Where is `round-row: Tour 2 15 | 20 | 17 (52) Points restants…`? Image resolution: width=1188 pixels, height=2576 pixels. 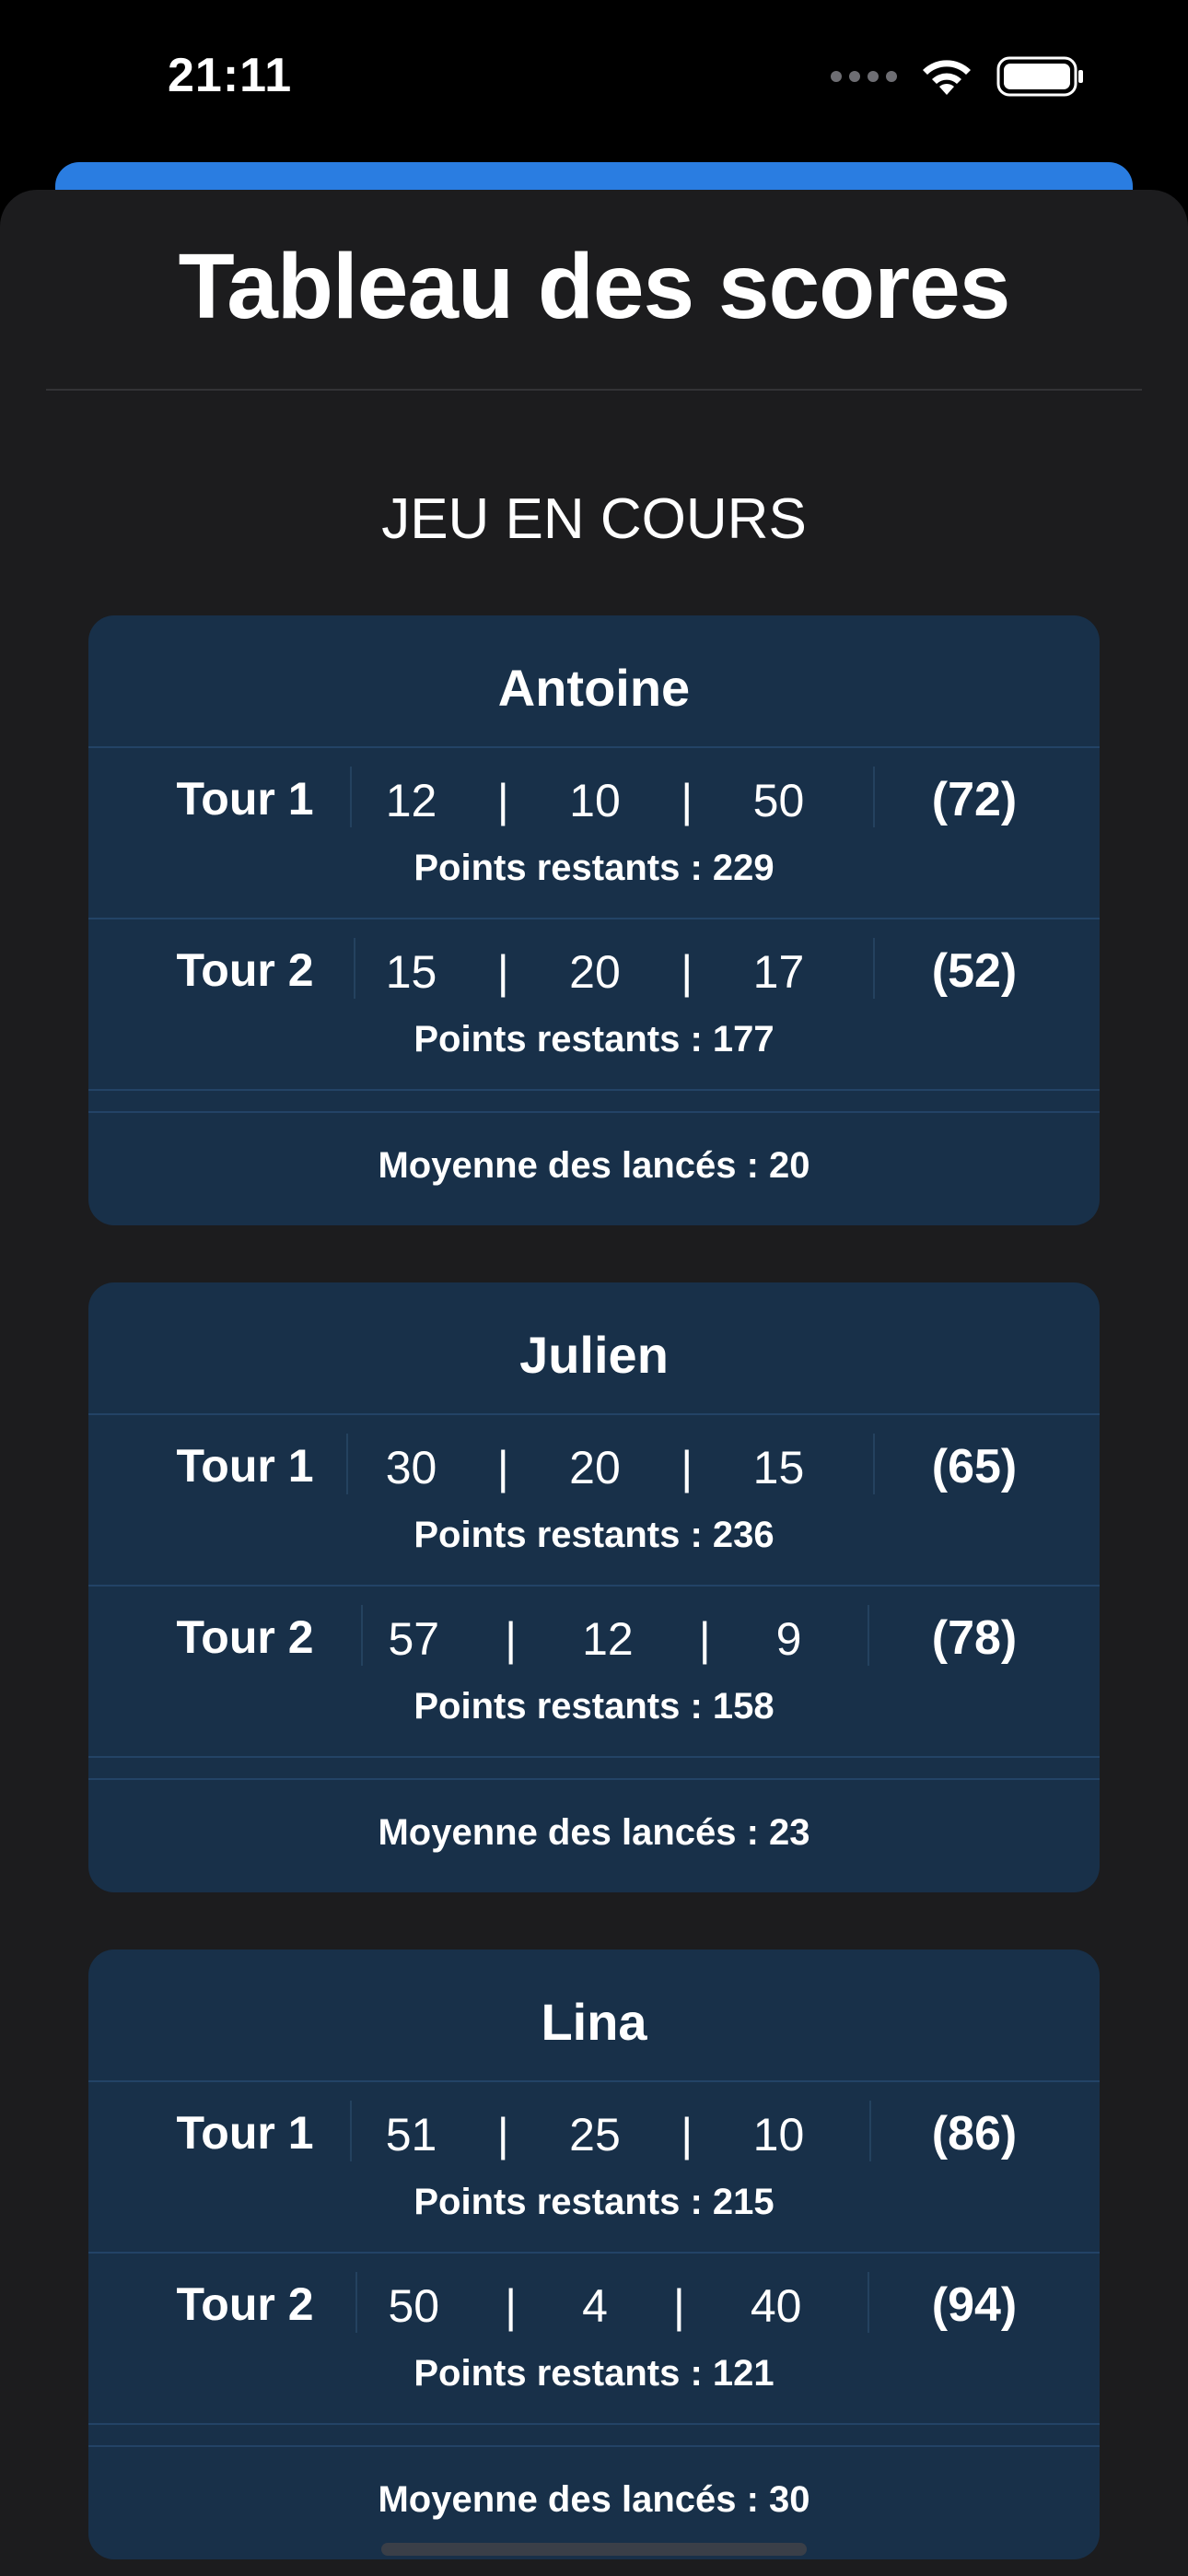
round-row: Tour 2 15 | 20 | 17 (52) Points restants… is located at coordinates (594, 1004).